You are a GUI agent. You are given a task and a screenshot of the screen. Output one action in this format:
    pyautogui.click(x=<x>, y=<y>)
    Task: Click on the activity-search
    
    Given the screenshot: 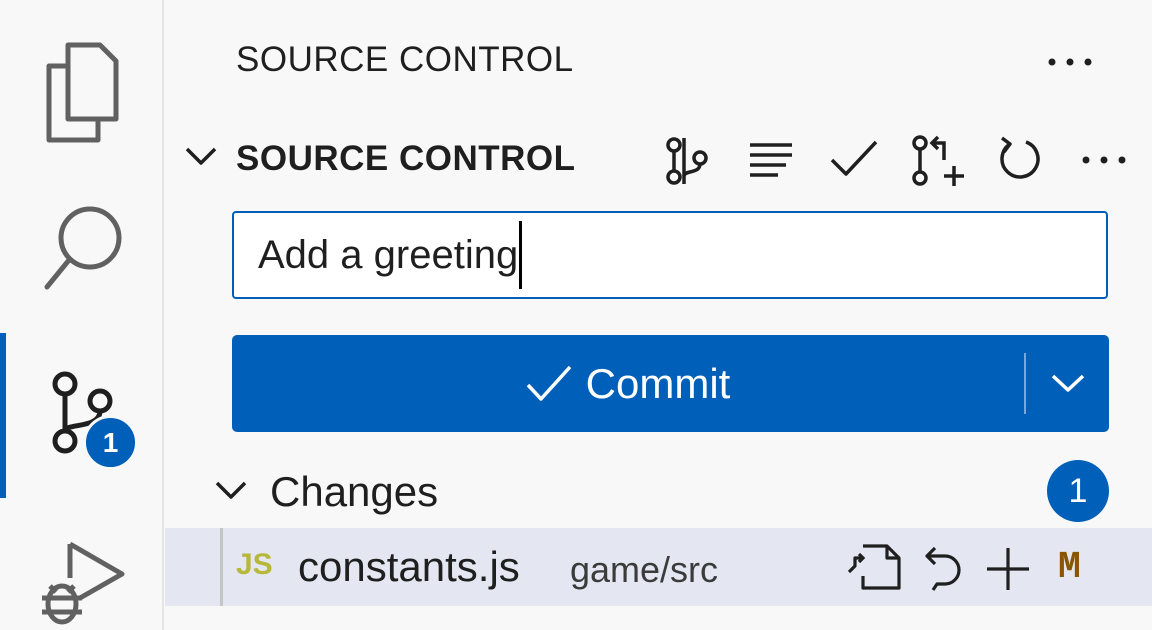 What is the action you would take?
    pyautogui.click(x=80, y=255)
    